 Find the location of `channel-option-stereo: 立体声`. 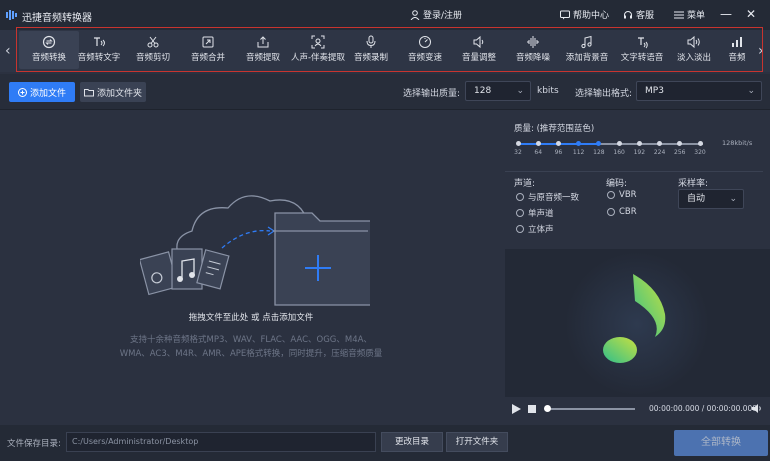

channel-option-stereo: 立体声 is located at coordinates (535, 229).